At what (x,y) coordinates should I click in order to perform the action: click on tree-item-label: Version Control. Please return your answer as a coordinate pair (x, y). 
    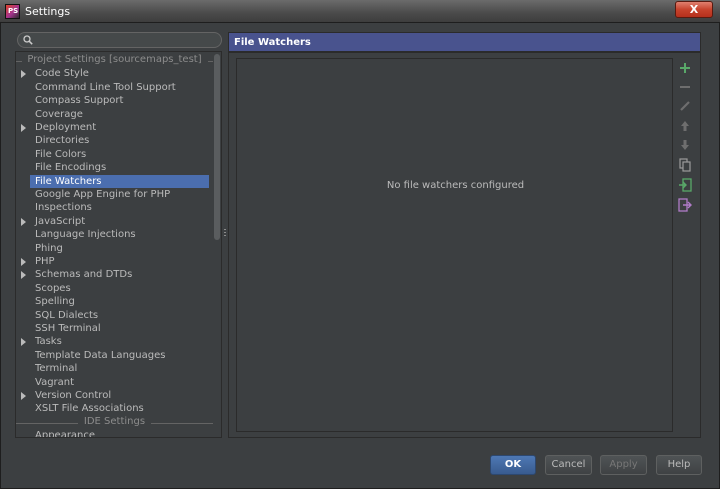
    Looking at the image, I should click on (73, 395).